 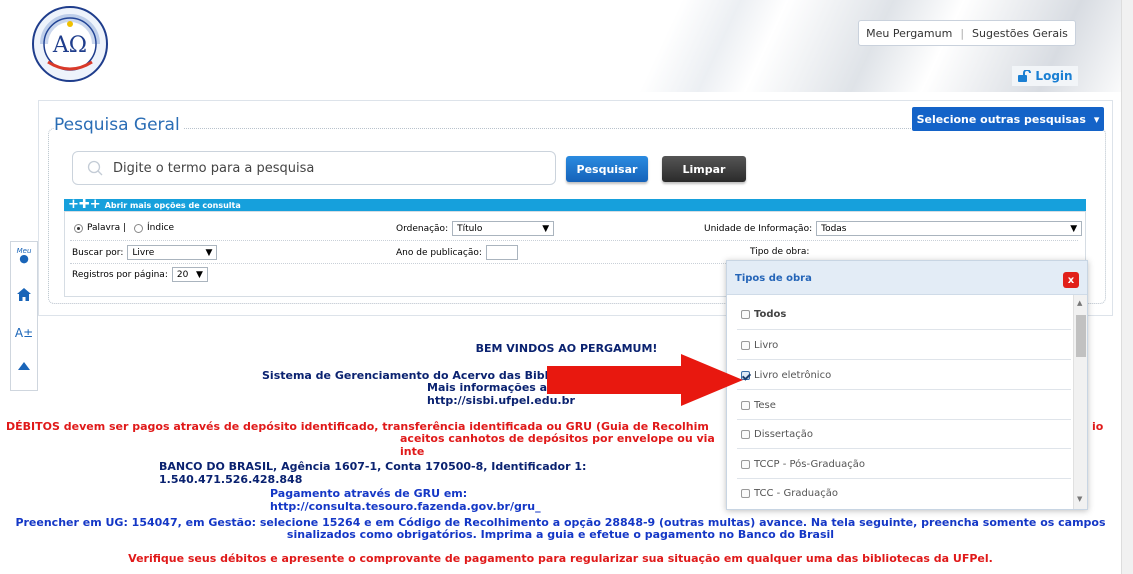 What do you see at coordinates (106, 228) in the screenshot?
I see `palavra-label: Palavra |` at bounding box center [106, 228].